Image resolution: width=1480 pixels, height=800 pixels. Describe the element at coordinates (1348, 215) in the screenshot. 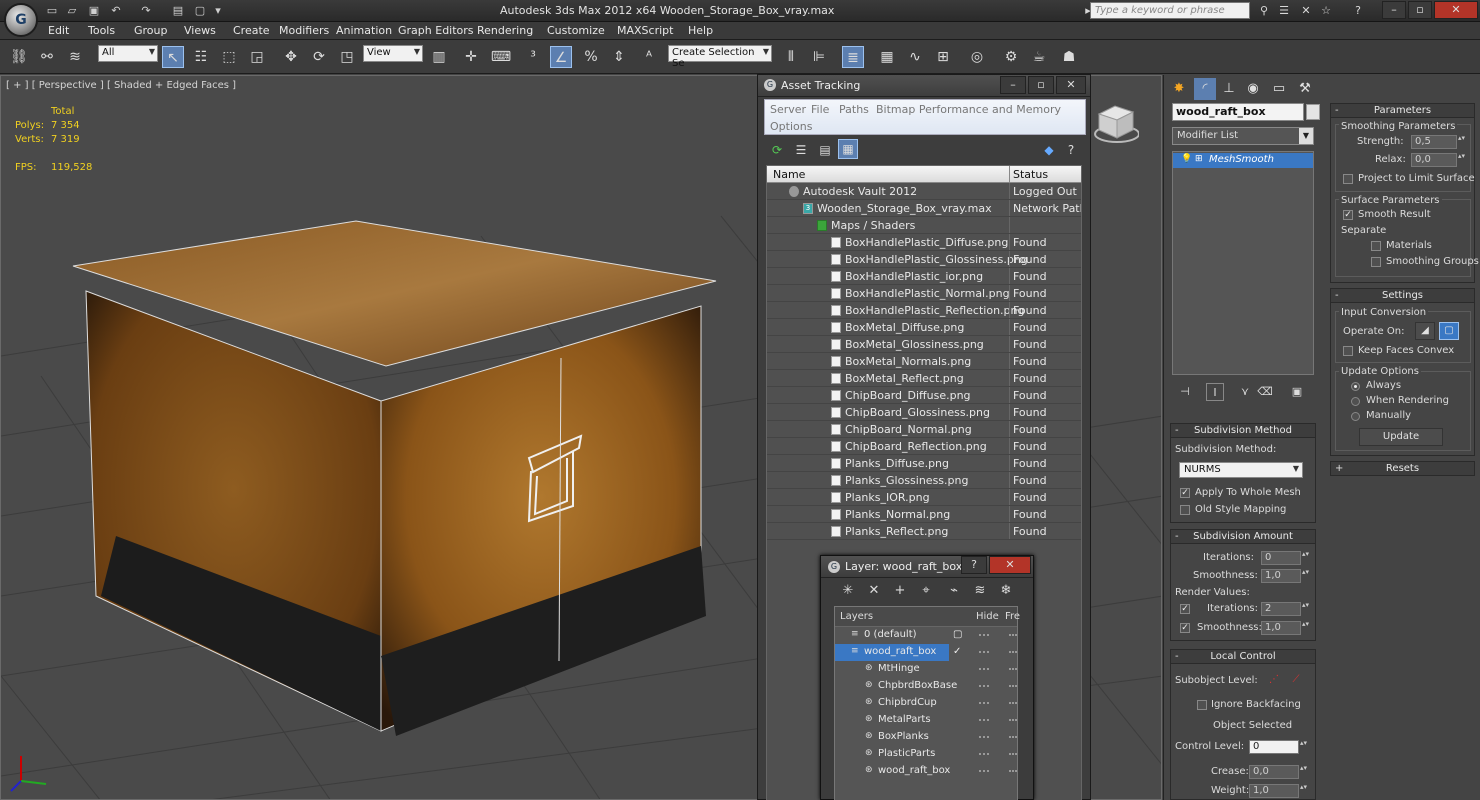

I see `smooth-result-checkbox: ✓` at that location.